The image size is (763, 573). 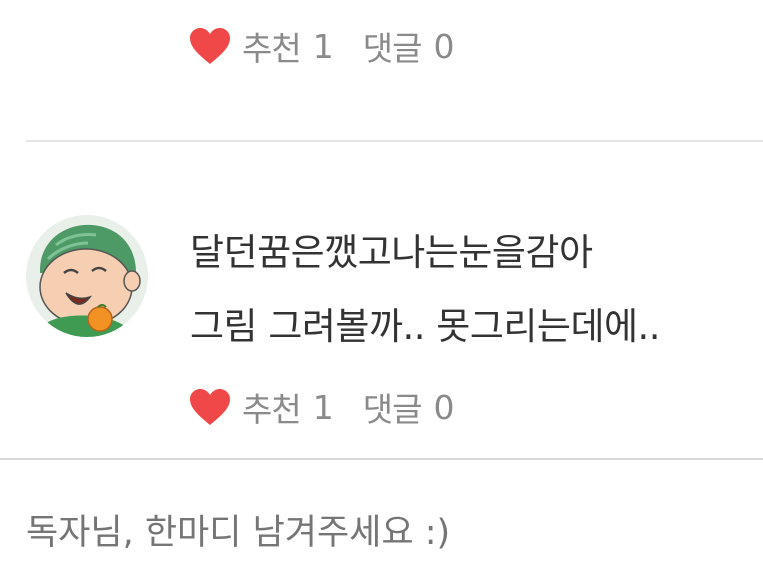 I want to click on avatar, so click(x=87, y=276).